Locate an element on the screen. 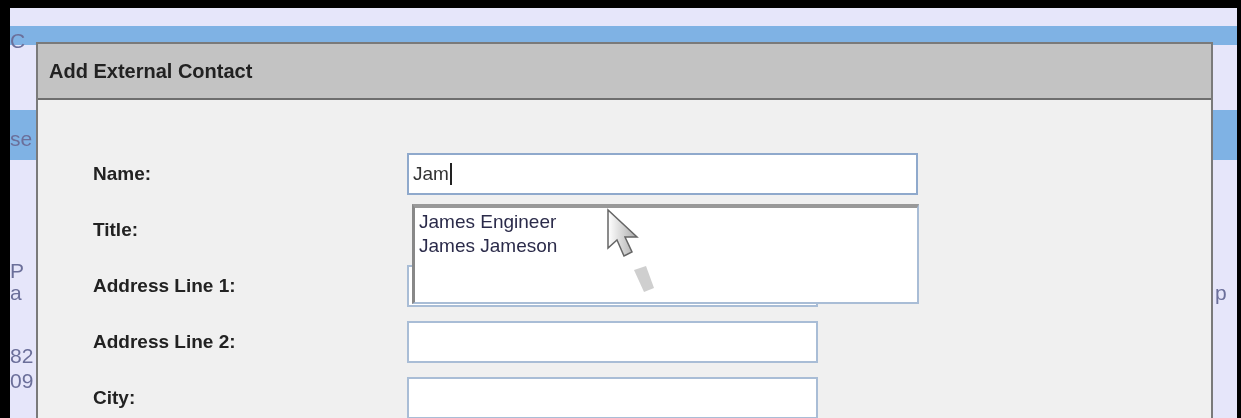 Image resolution: width=1241 pixels, height=418 pixels. background-text: P is located at coordinates (17, 270).